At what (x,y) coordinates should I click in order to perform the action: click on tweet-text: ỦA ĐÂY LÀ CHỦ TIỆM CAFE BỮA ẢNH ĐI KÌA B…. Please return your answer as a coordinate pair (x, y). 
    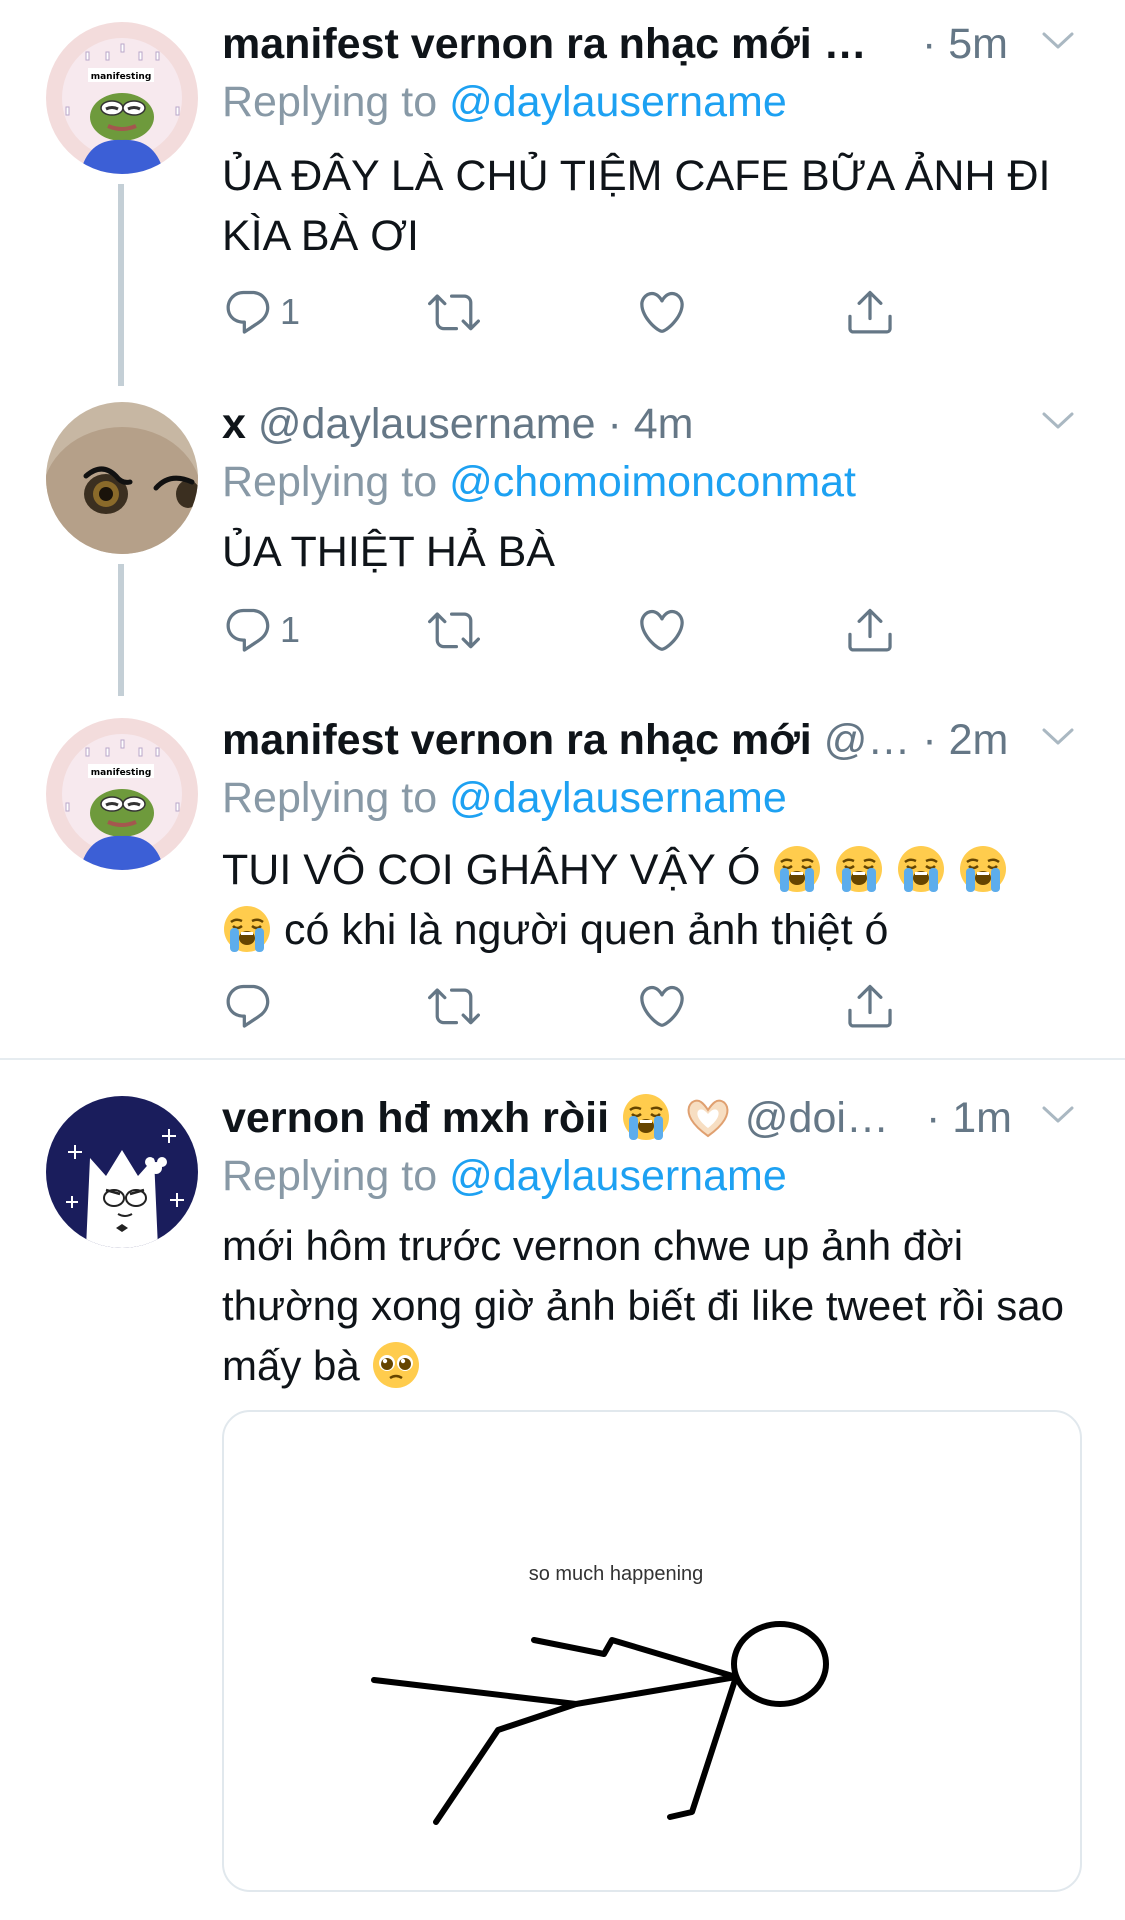
    Looking at the image, I should click on (636, 206).